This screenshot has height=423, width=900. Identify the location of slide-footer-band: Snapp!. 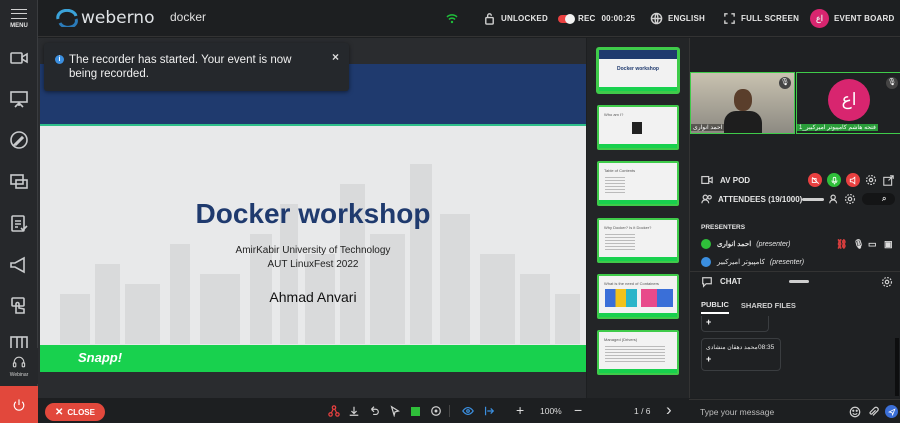
(313, 358).